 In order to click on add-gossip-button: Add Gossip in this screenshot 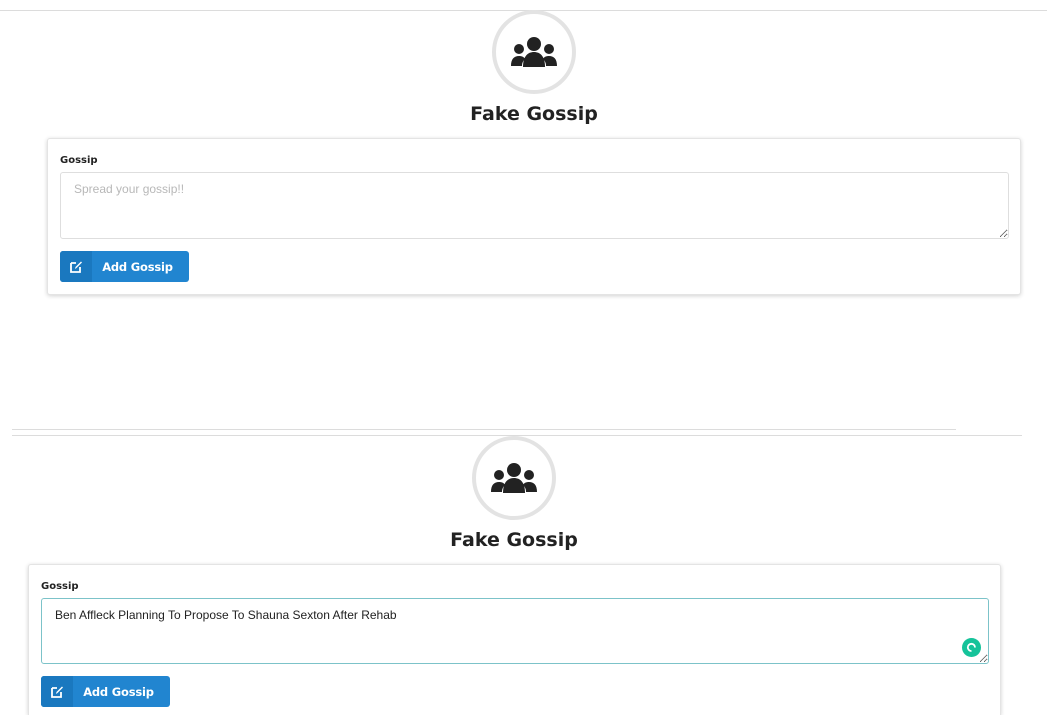, I will do `click(124, 266)`.